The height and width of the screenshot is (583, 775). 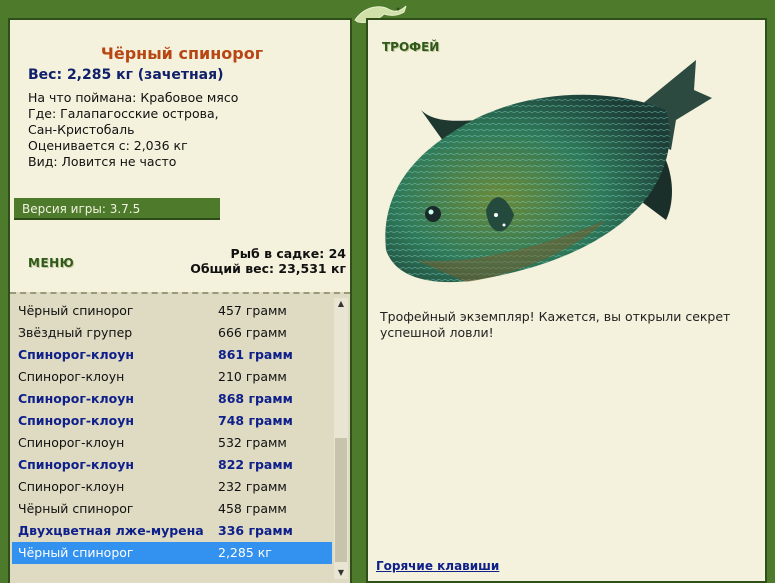 What do you see at coordinates (172, 465) in the screenshot?
I see `catch-list-item: Спинорог-клоун 822 грамм` at bounding box center [172, 465].